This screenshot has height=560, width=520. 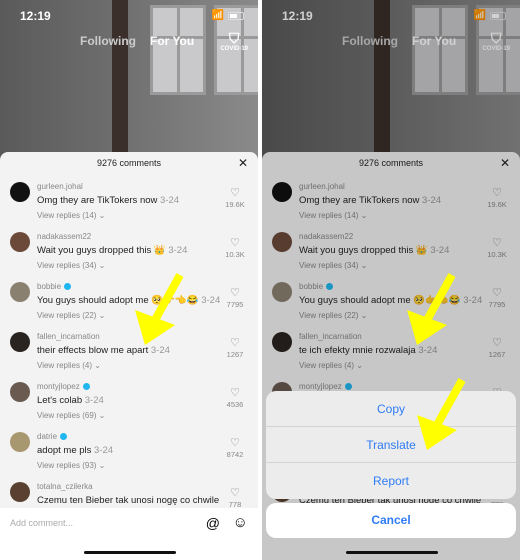 I want to click on like-count: 4536, so click(x=235, y=404).